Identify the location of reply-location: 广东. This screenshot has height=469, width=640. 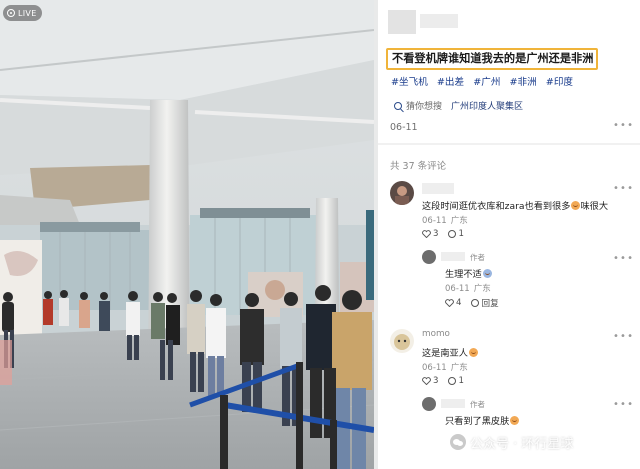
(482, 289).